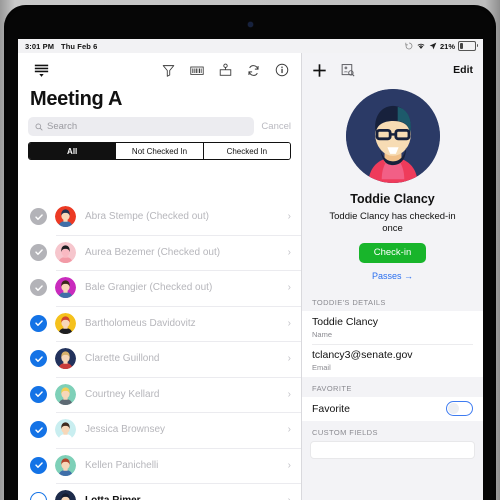 This screenshot has width=500, height=500. I want to click on list-item: Lotta Rimer ›, so click(159, 491).